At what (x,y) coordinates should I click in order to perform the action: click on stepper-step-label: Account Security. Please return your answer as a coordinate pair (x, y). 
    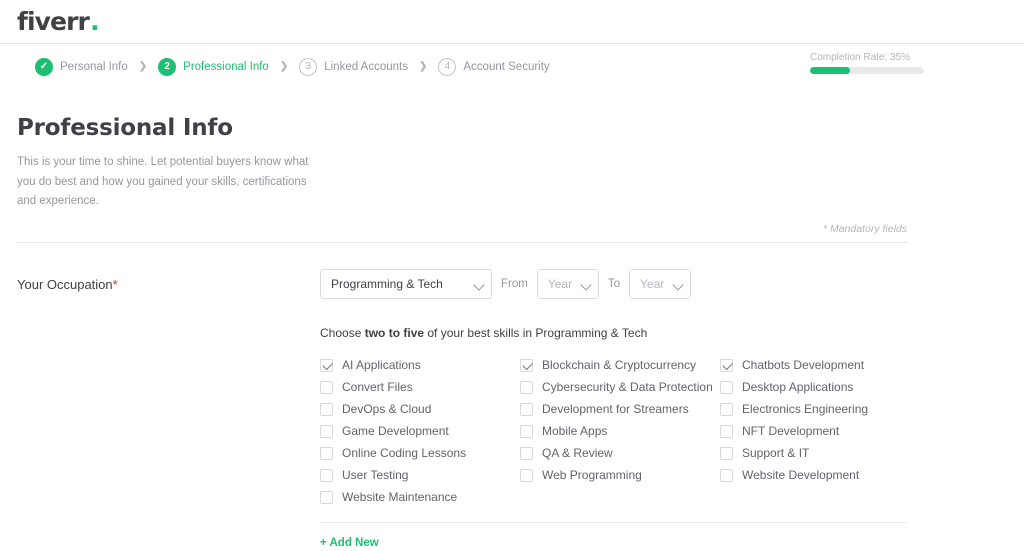
    Looking at the image, I should click on (506, 66).